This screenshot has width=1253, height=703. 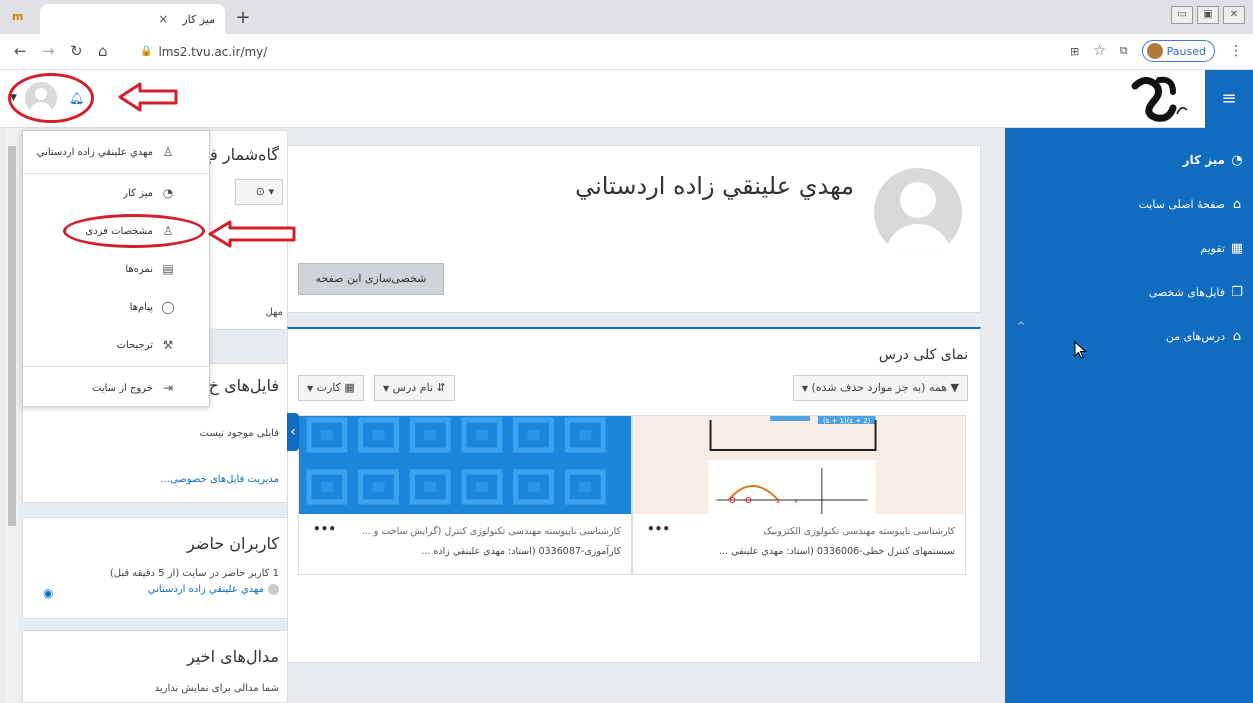 I want to click on browser-menu-icon: ⋮, so click(x=1236, y=51).